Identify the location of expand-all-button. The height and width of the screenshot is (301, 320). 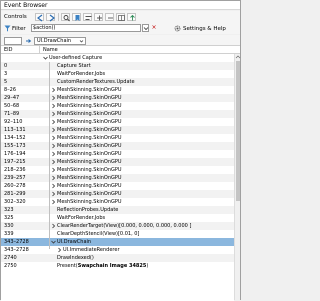
(98, 17).